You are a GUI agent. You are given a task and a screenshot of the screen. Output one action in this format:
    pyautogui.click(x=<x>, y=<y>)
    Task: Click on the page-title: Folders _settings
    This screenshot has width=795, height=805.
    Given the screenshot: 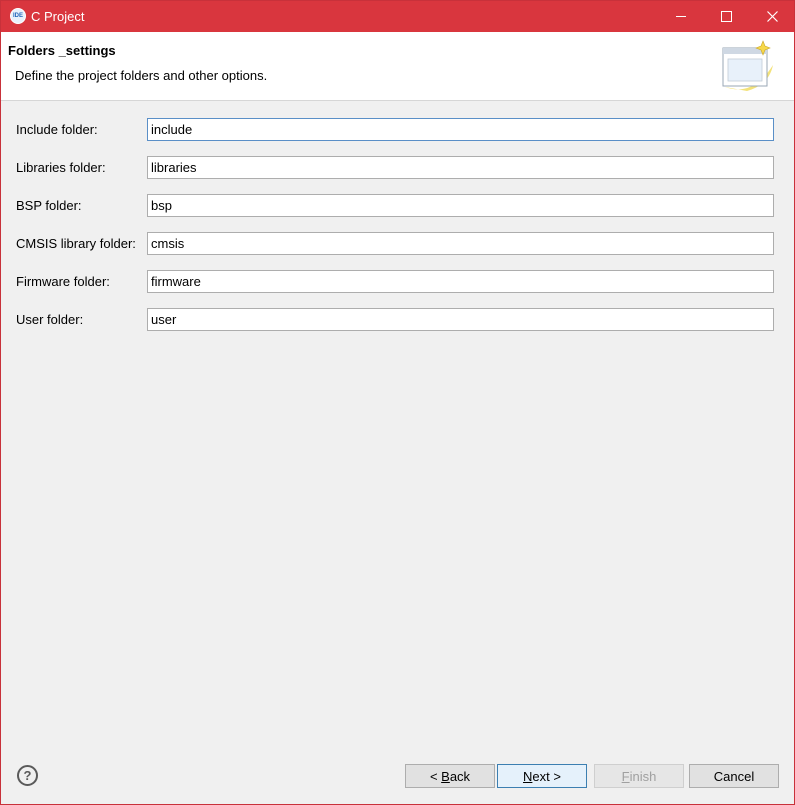 What is the action you would take?
    pyautogui.click(x=62, y=50)
    